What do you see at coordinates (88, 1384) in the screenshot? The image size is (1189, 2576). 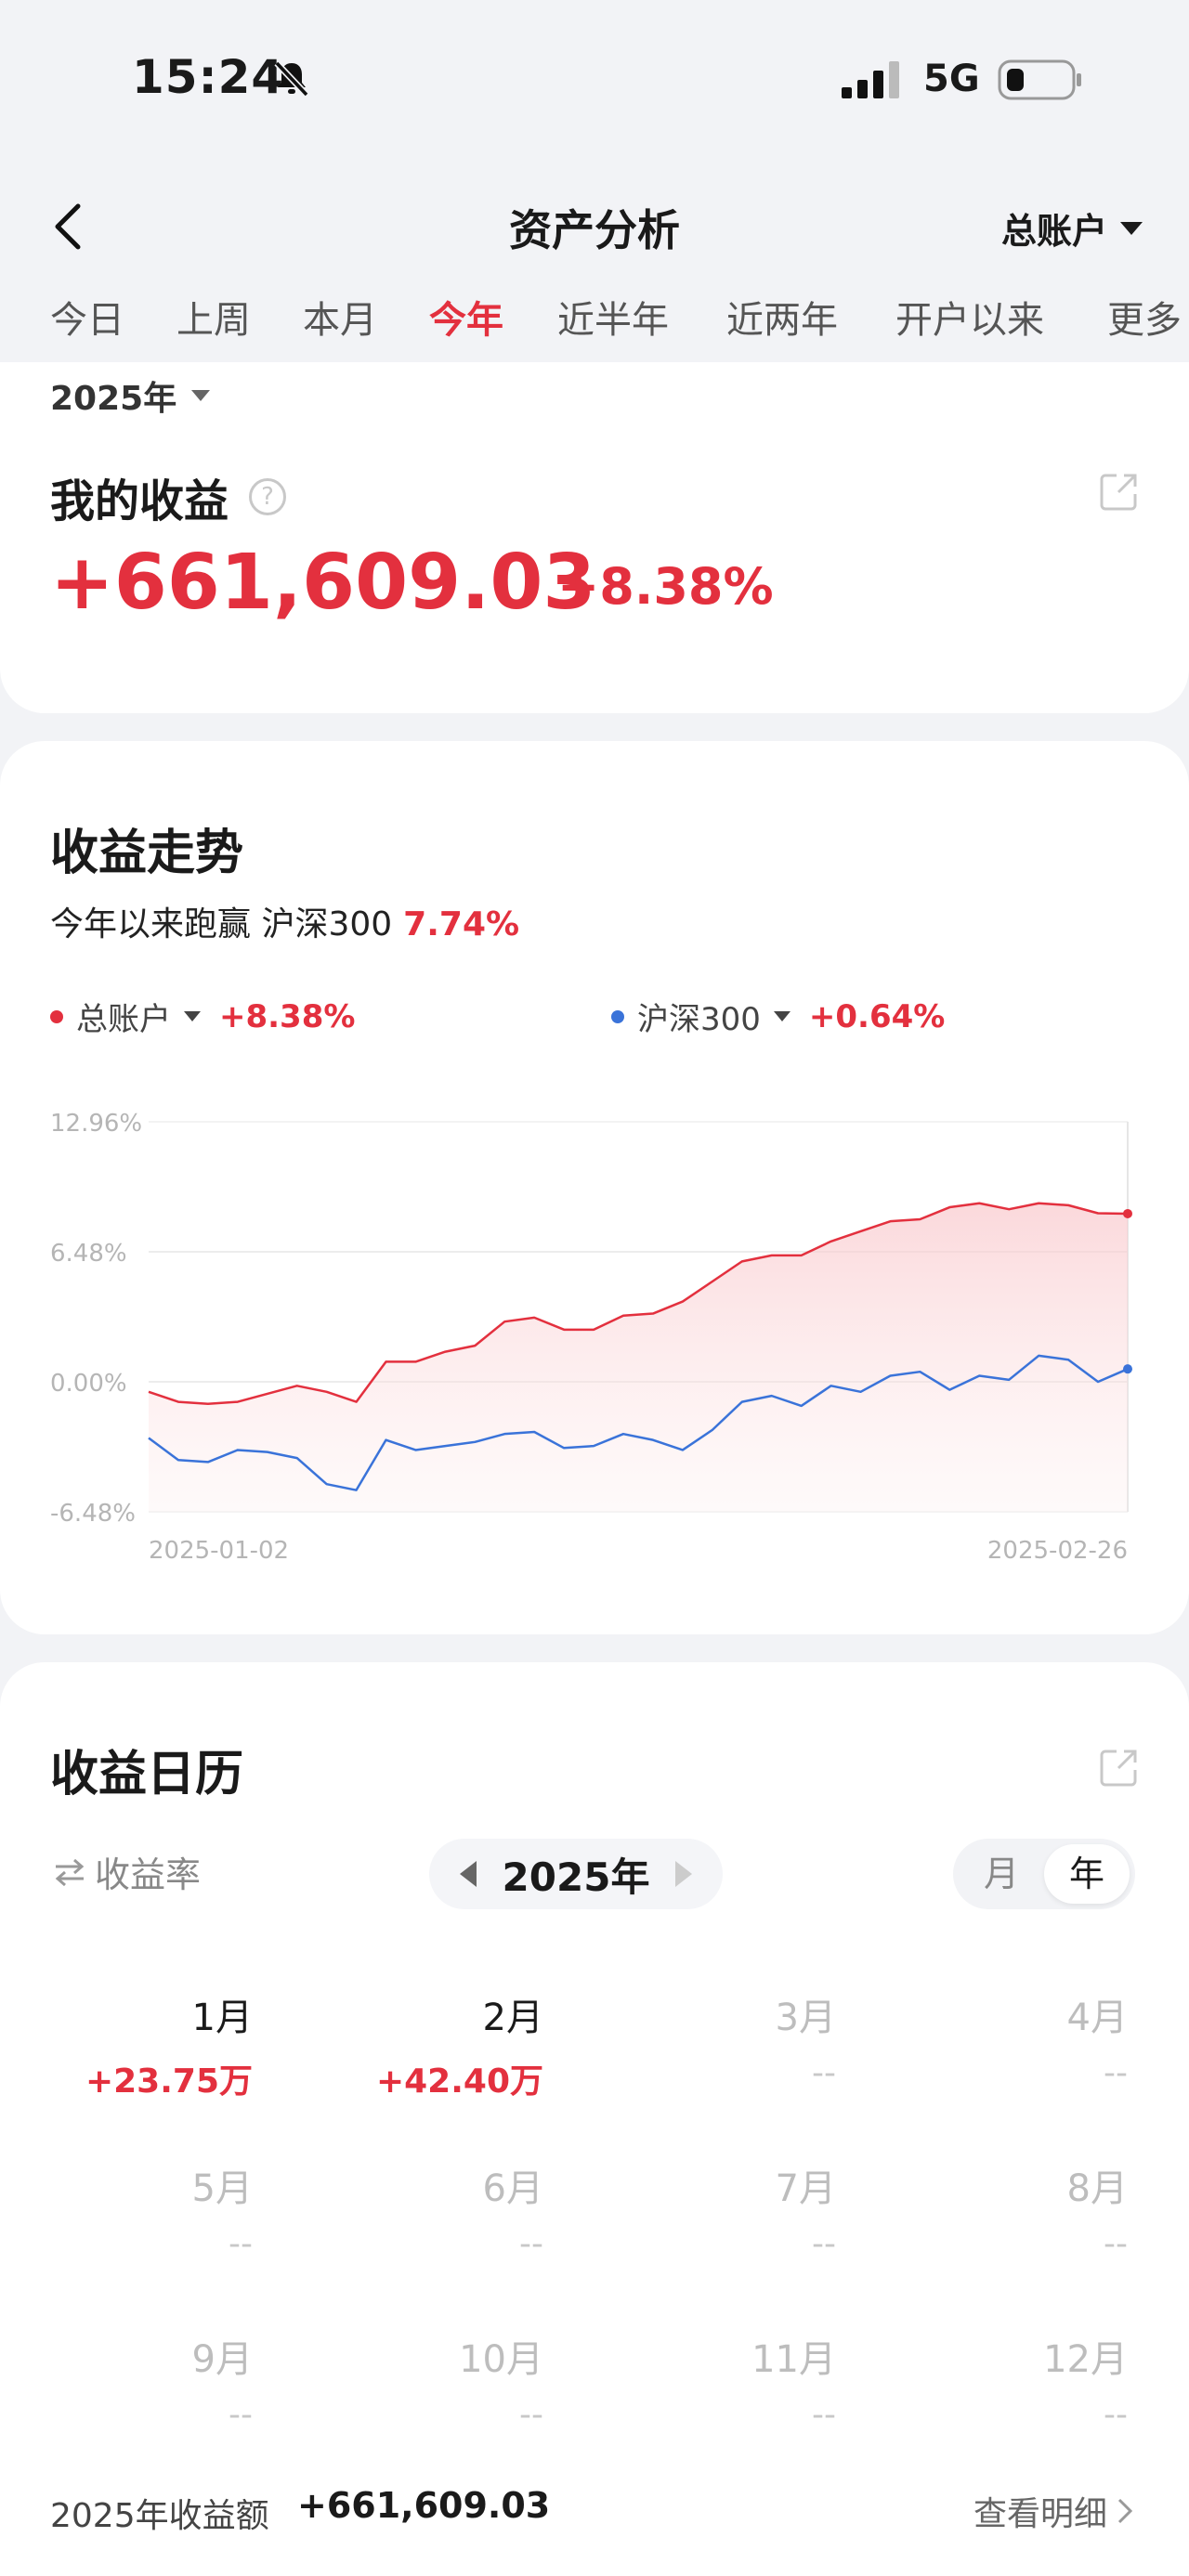 I see `chart-y-tick-label: 0.00%` at bounding box center [88, 1384].